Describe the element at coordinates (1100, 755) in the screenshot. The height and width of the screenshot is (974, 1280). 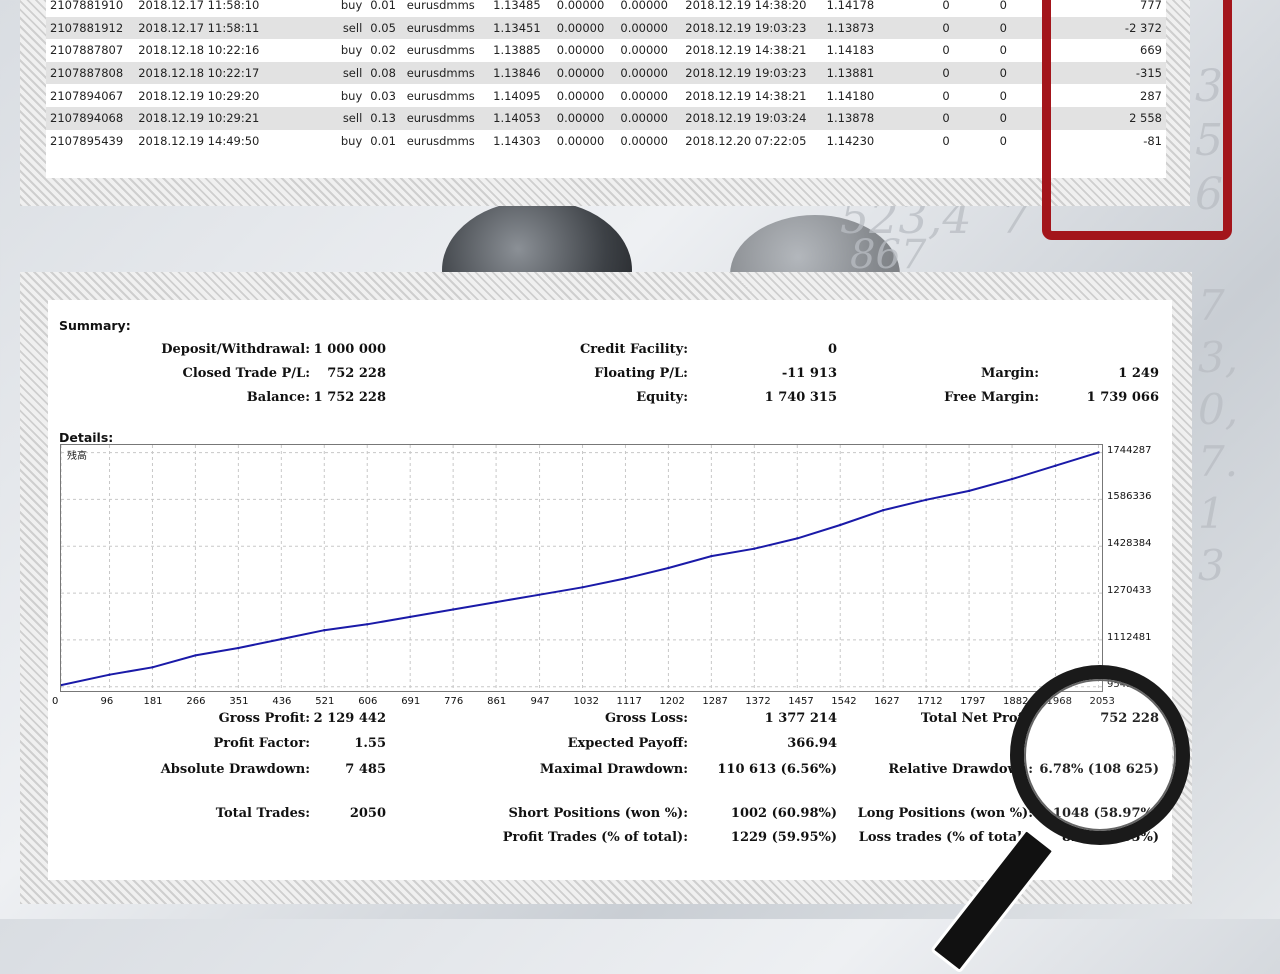
I see `magnifier-lens-ring` at that location.